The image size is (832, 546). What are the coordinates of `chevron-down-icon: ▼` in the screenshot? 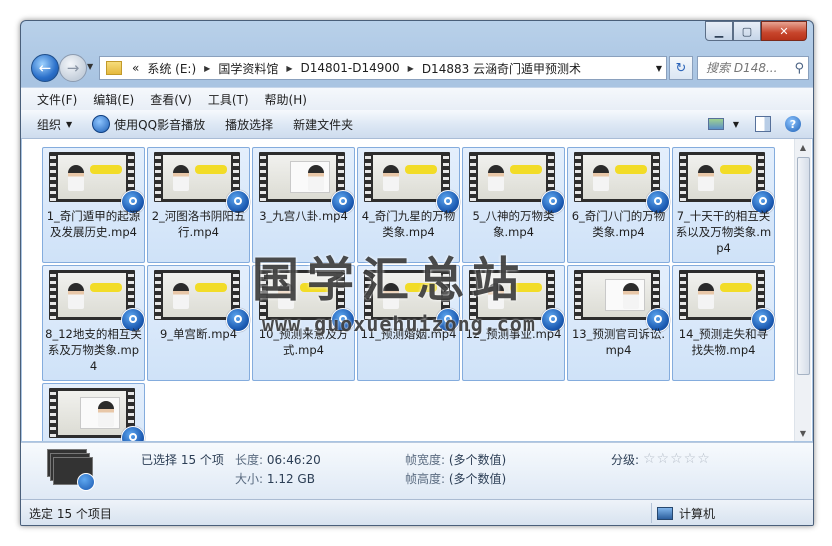 It's located at (69, 124).